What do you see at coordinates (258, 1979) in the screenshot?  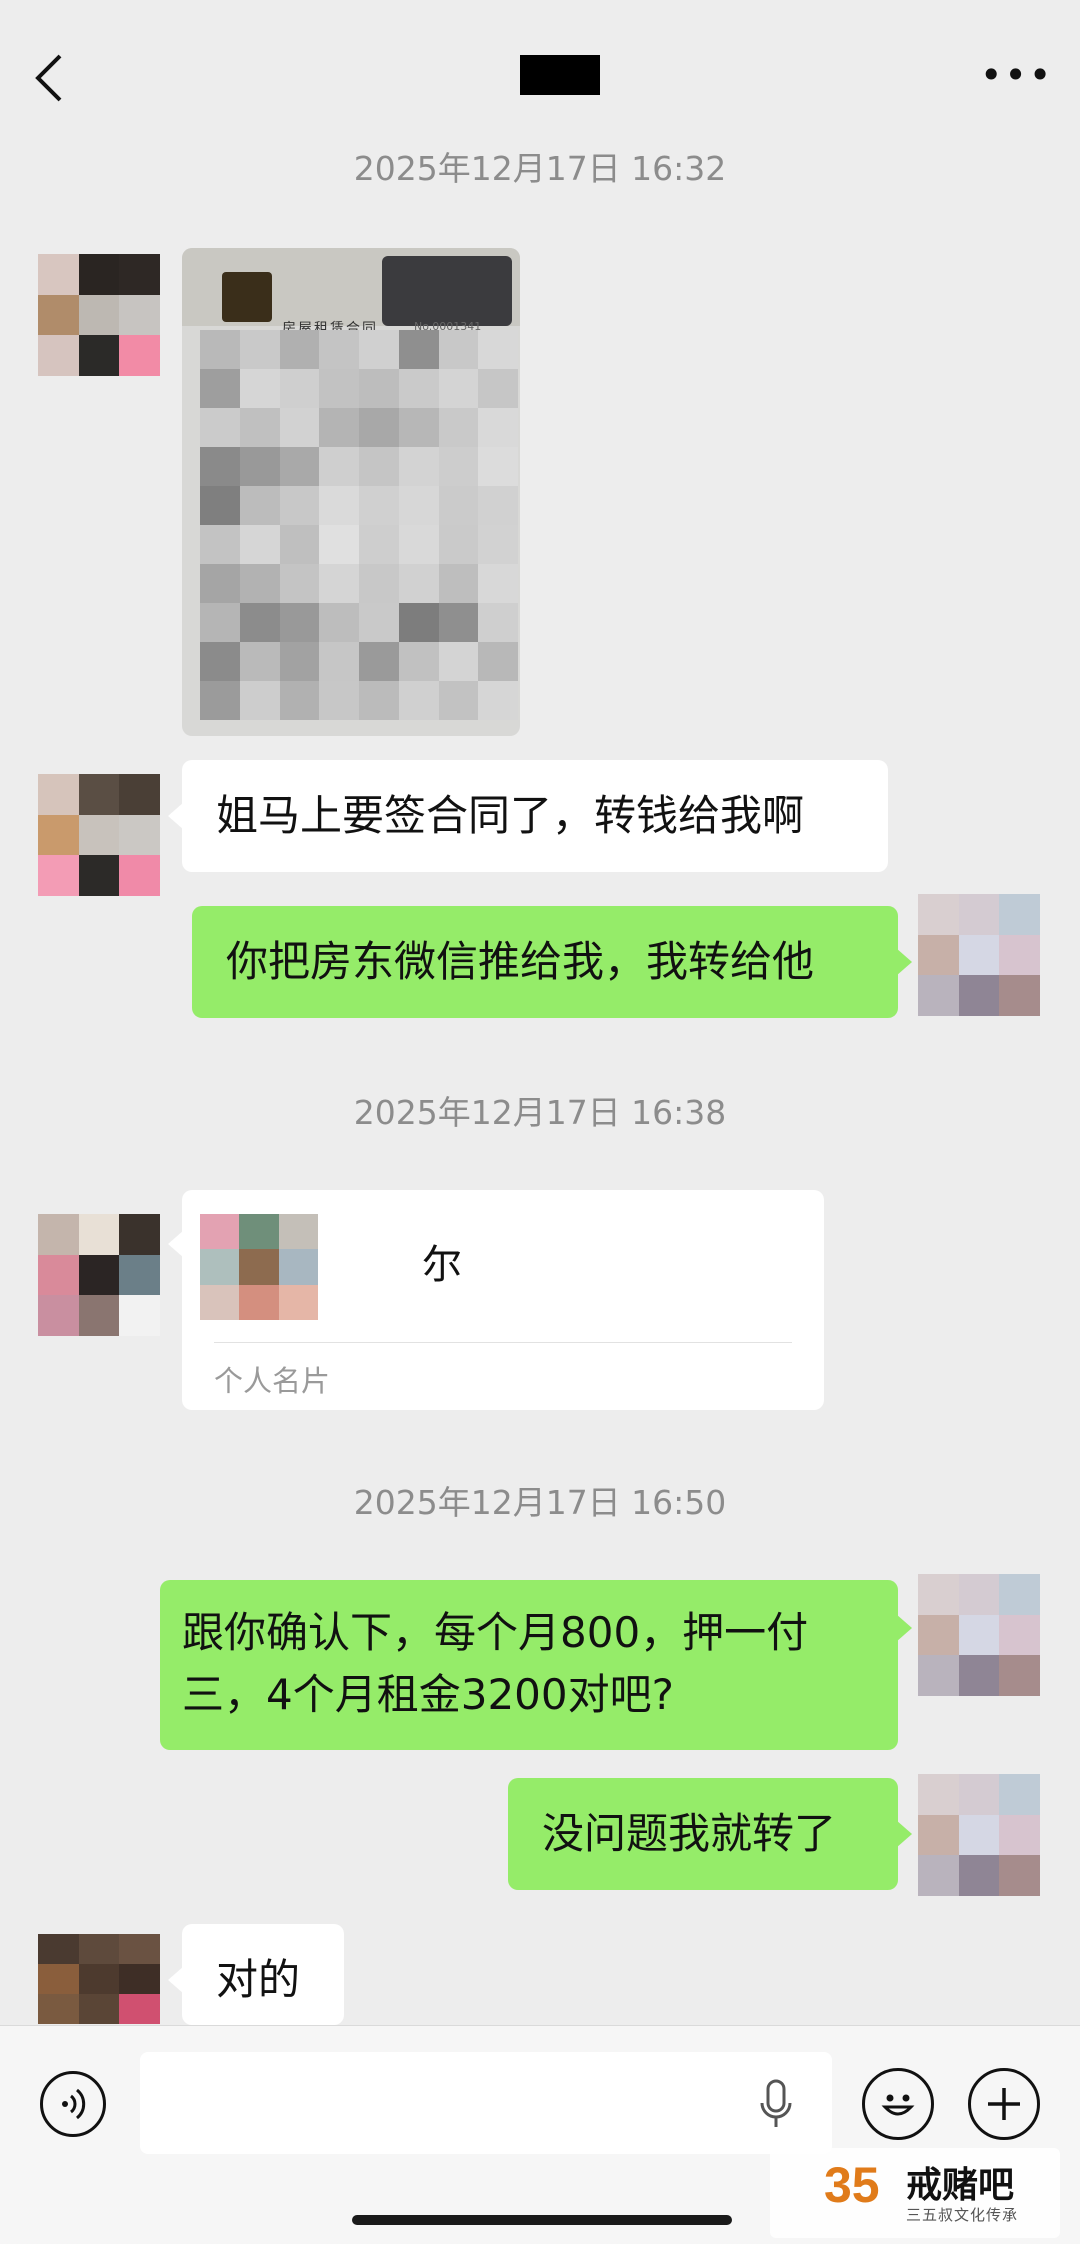 I see `message-text: 对的` at bounding box center [258, 1979].